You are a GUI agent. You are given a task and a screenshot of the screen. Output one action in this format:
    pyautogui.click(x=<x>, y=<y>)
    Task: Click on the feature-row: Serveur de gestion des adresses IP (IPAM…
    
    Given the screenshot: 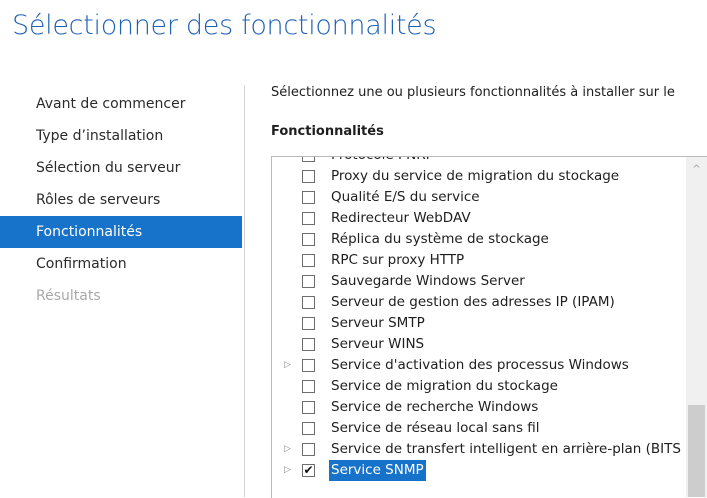 What is the action you would take?
    pyautogui.click(x=489, y=302)
    